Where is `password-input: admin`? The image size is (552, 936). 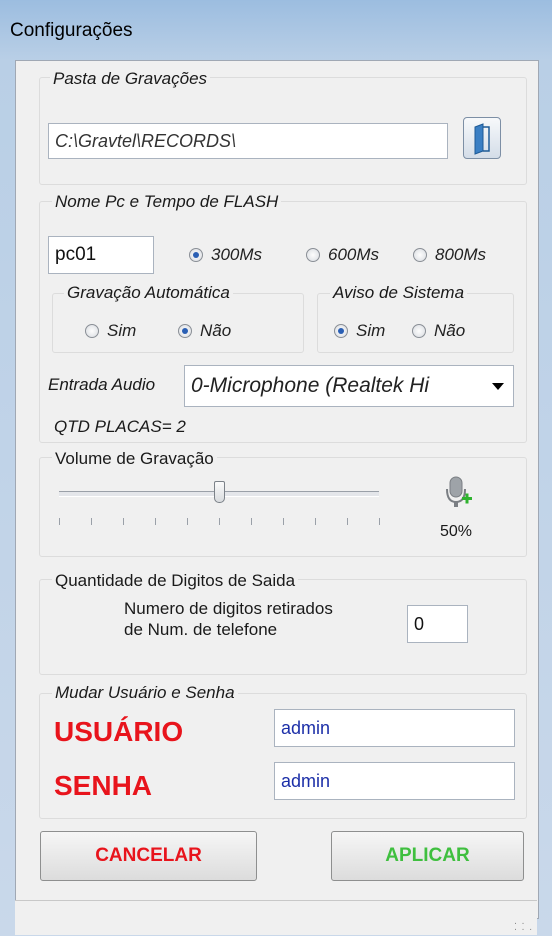 password-input: admin is located at coordinates (394, 781).